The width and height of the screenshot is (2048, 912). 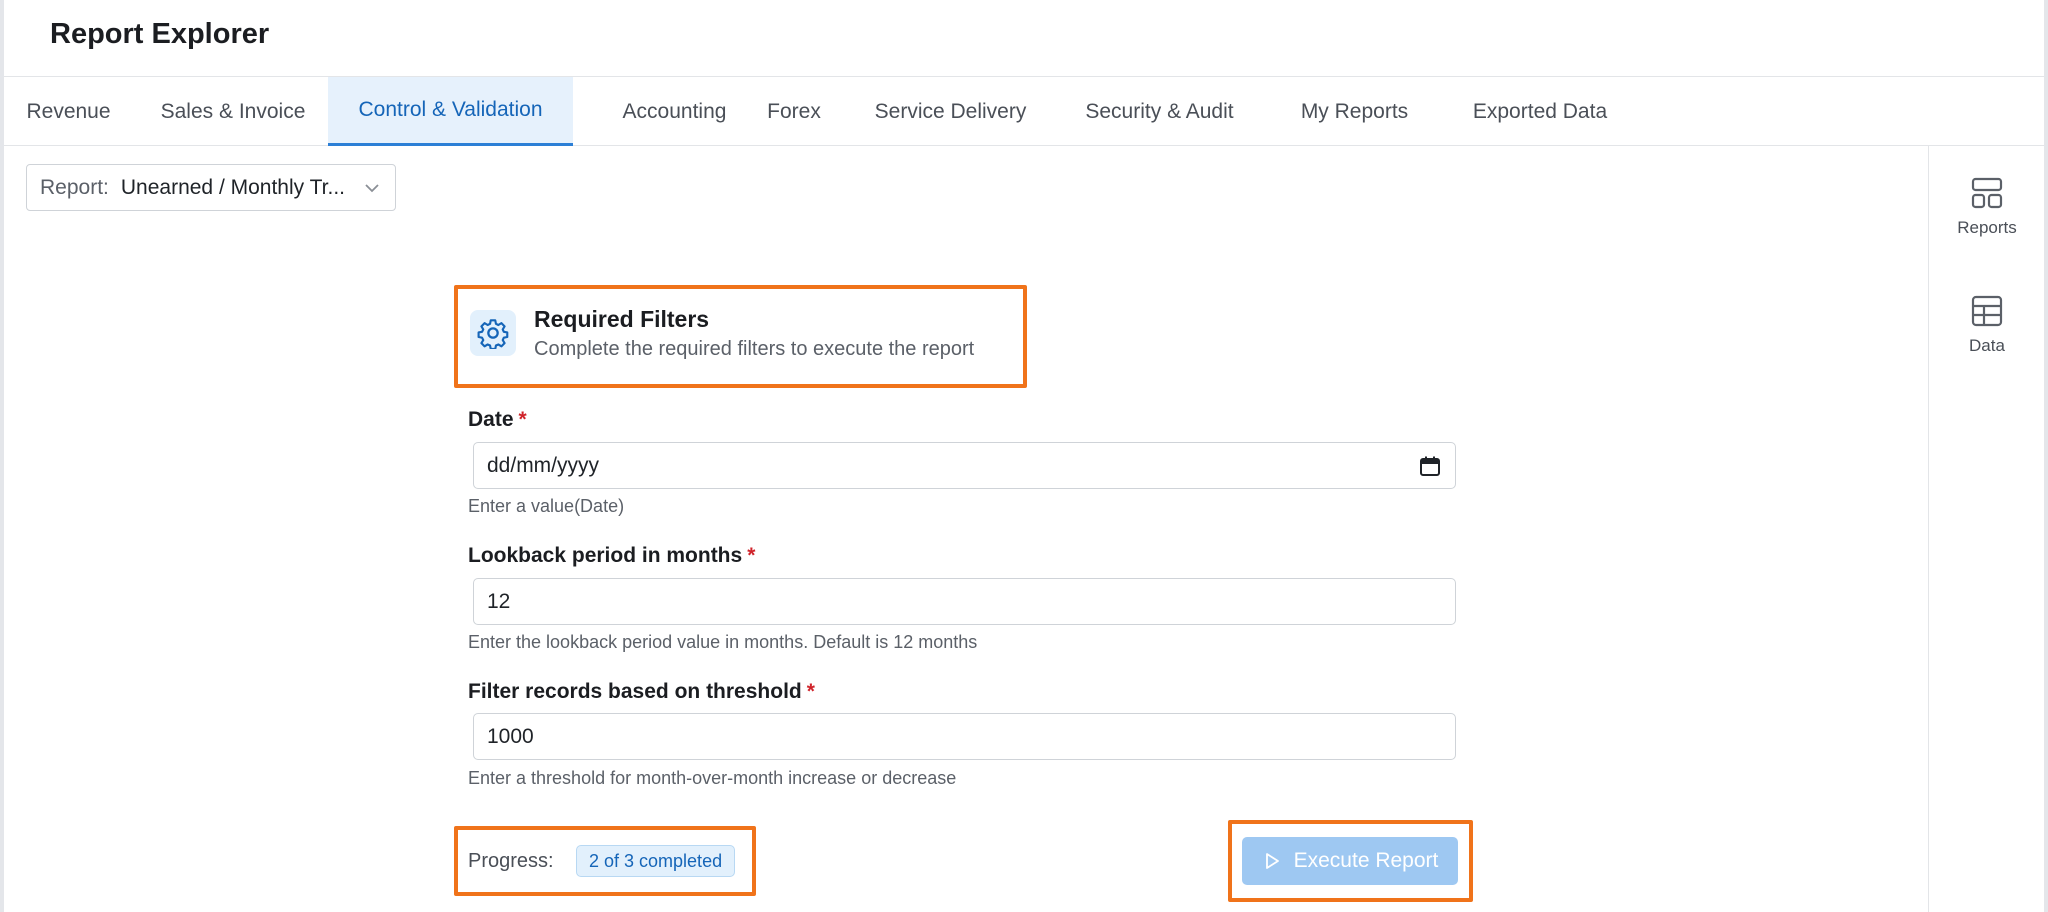 I want to click on date-label: Date *, so click(x=497, y=420).